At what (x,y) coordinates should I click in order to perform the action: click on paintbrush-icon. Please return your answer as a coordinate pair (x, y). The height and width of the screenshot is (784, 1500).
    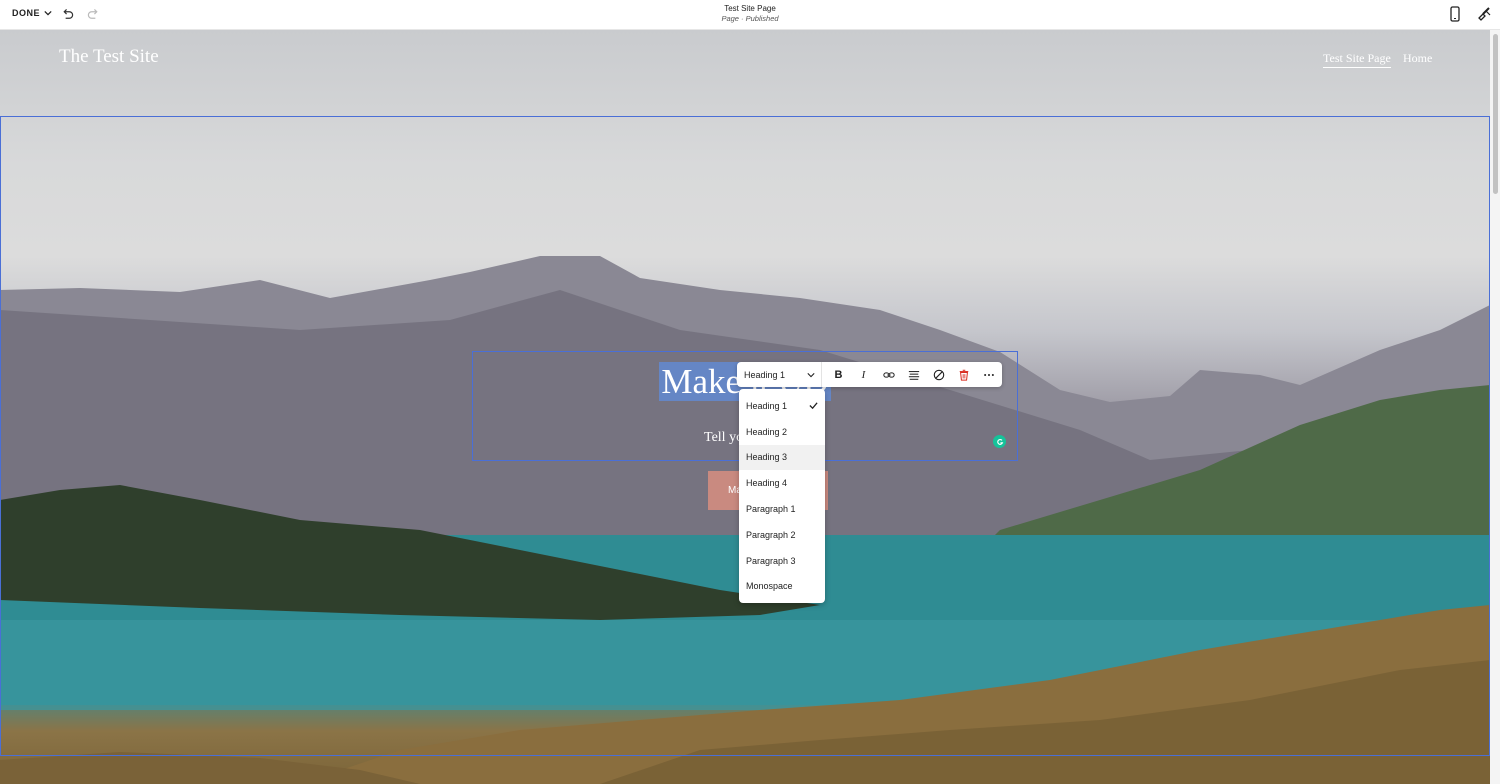
    Looking at the image, I should click on (1484, 14).